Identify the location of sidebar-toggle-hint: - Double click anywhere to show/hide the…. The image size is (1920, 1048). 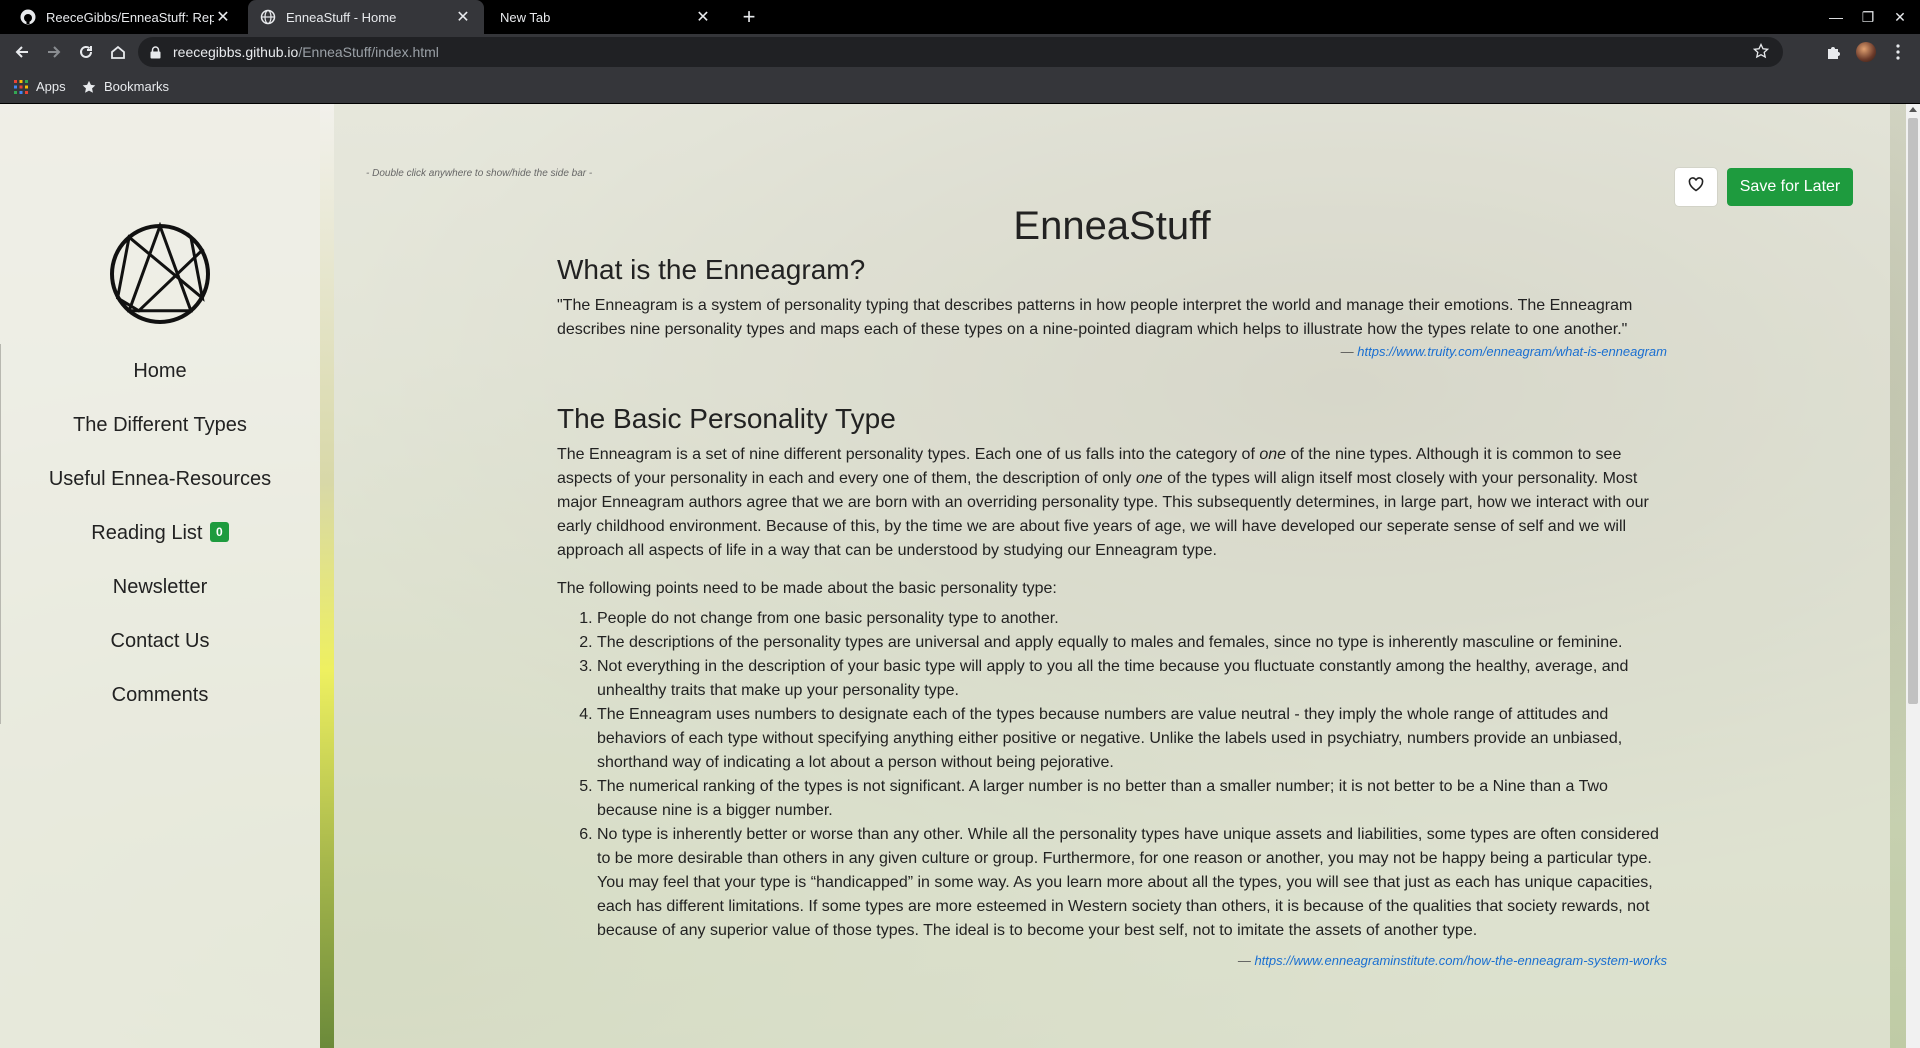
(479, 173).